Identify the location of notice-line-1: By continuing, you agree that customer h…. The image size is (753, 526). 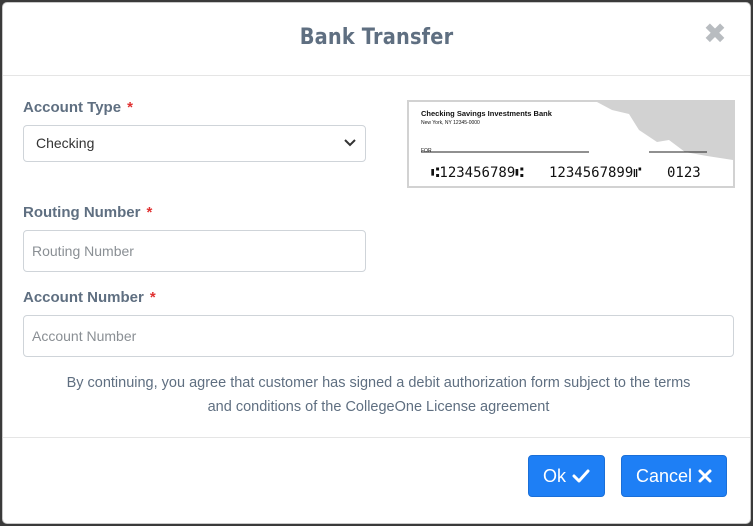
(378, 383).